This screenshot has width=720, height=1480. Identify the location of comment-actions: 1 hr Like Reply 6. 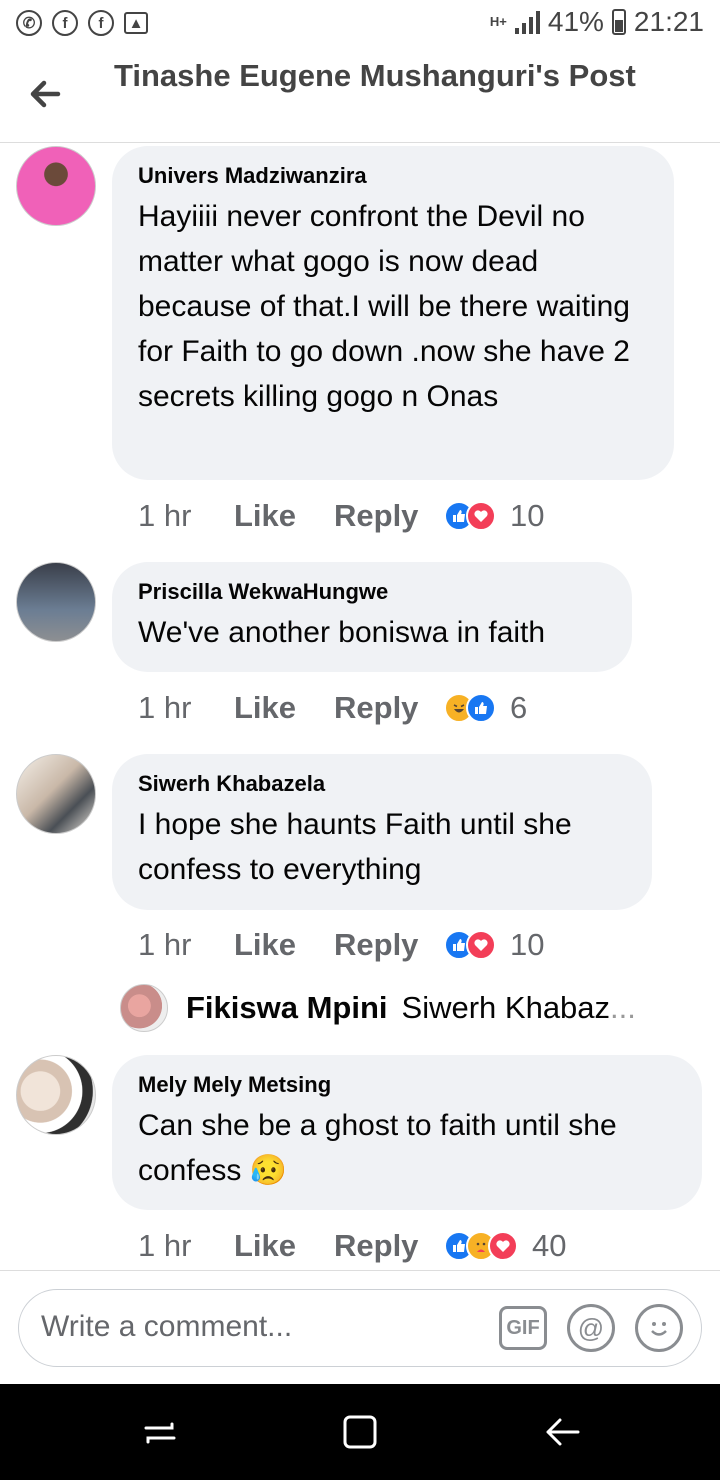
(332, 708).